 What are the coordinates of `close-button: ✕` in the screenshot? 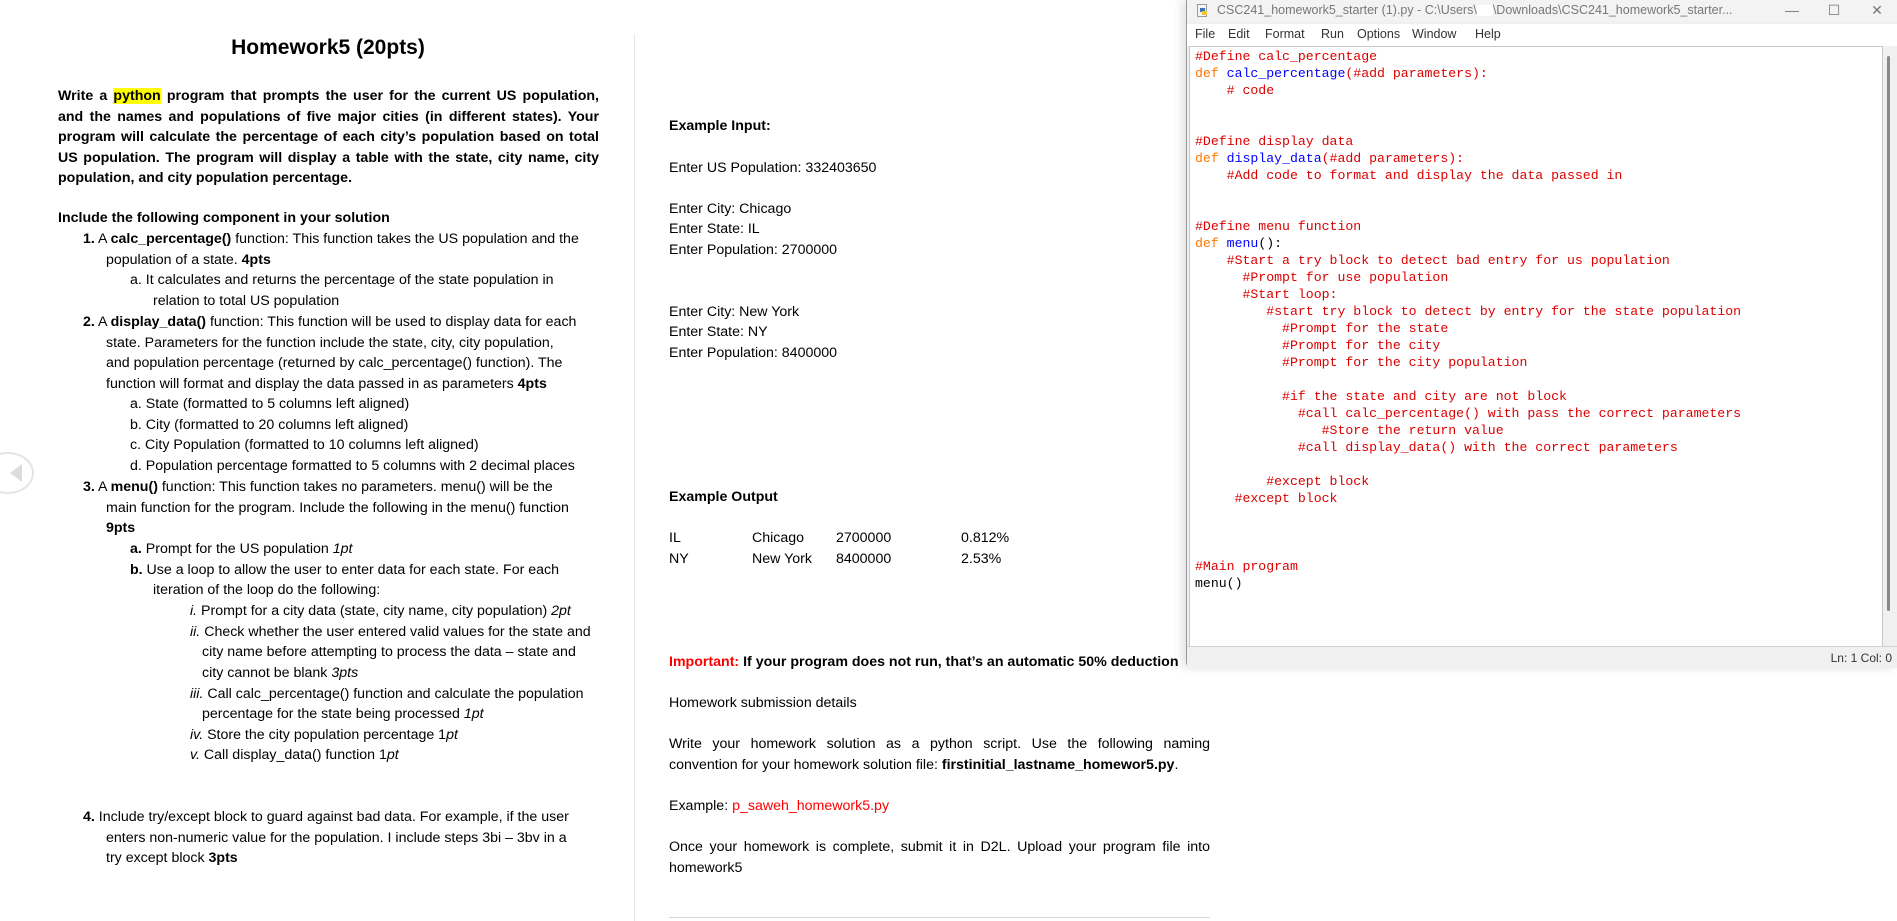 It's located at (1877, 11).